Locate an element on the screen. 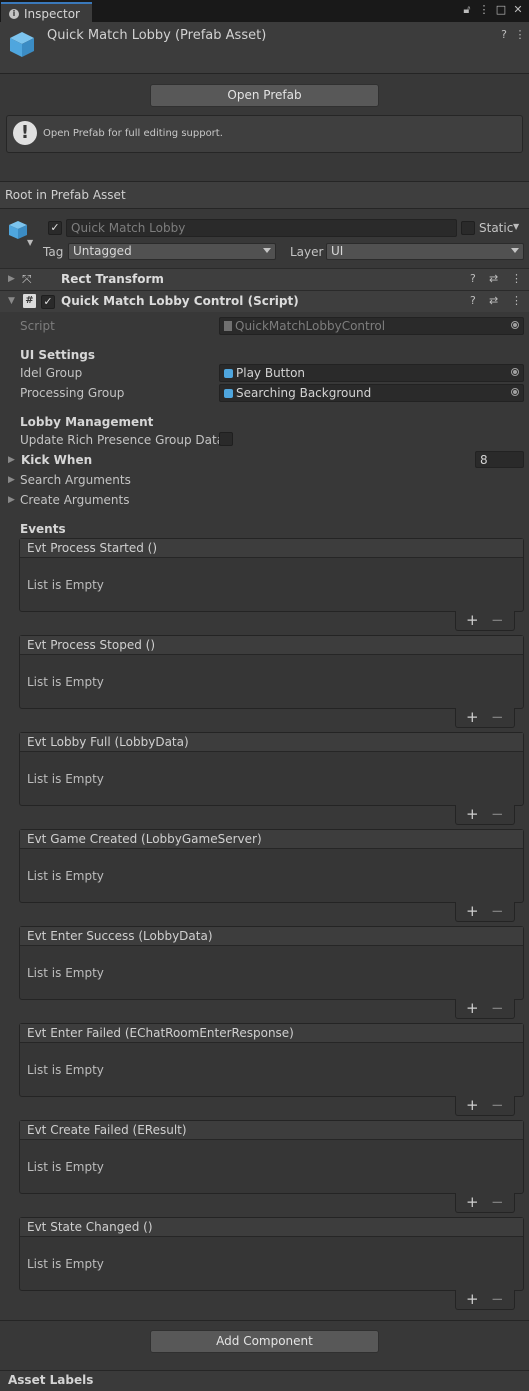  kick-when-value: 8 is located at coordinates (484, 460).